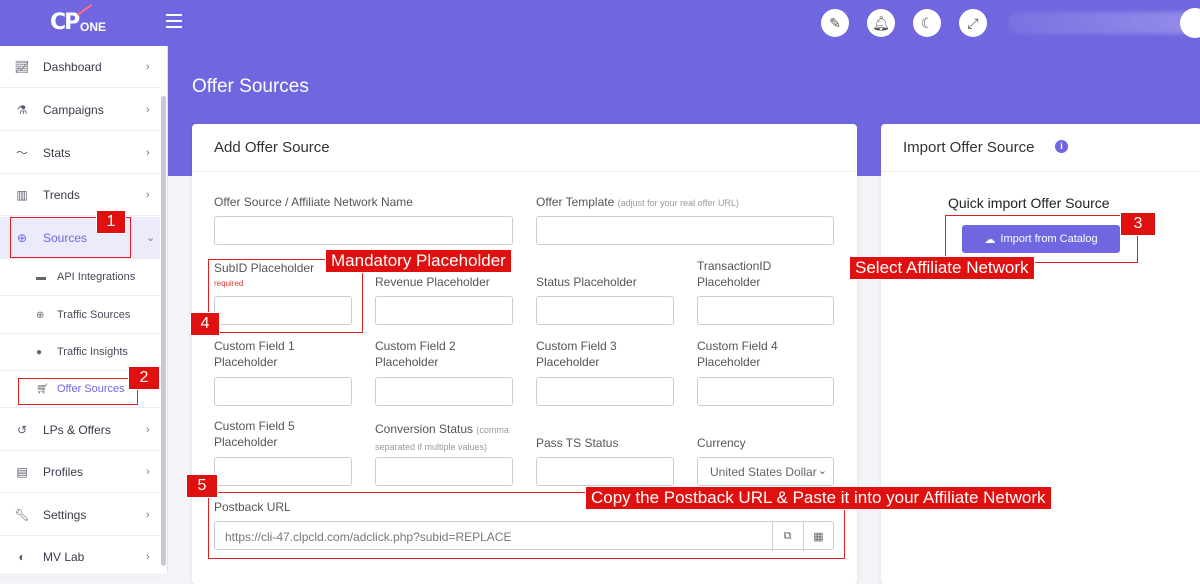 The image size is (1200, 584). Describe the element at coordinates (22, 194) in the screenshot. I see `trends-icon: ▥` at that location.